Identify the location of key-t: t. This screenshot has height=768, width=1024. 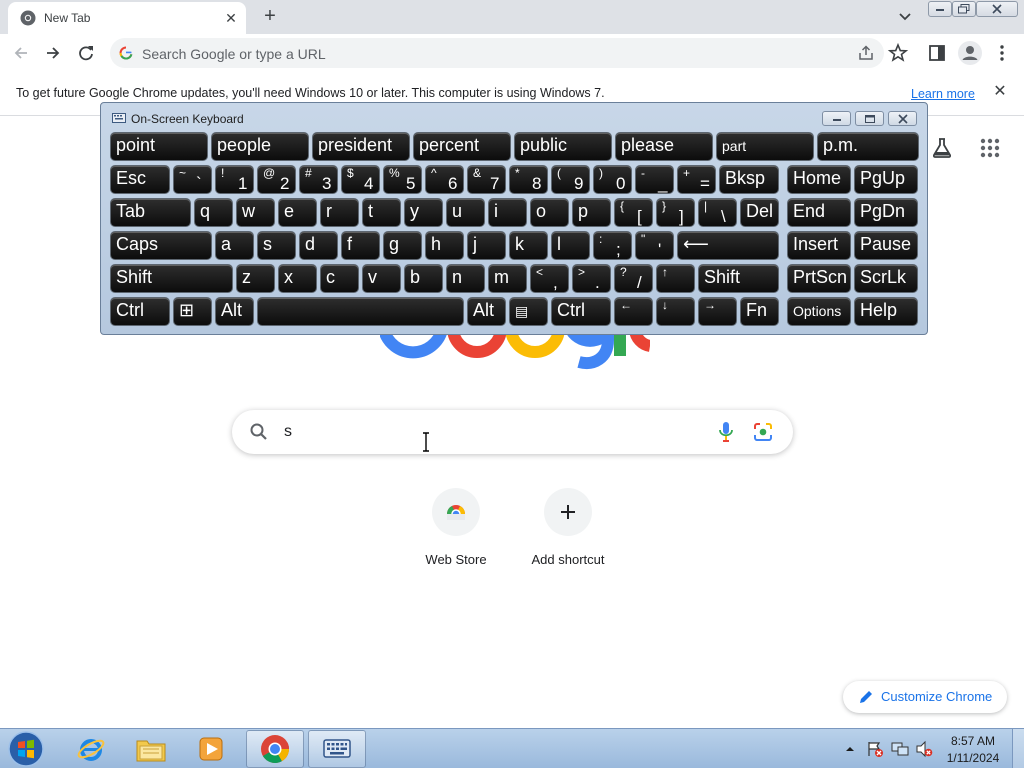
(381, 212).